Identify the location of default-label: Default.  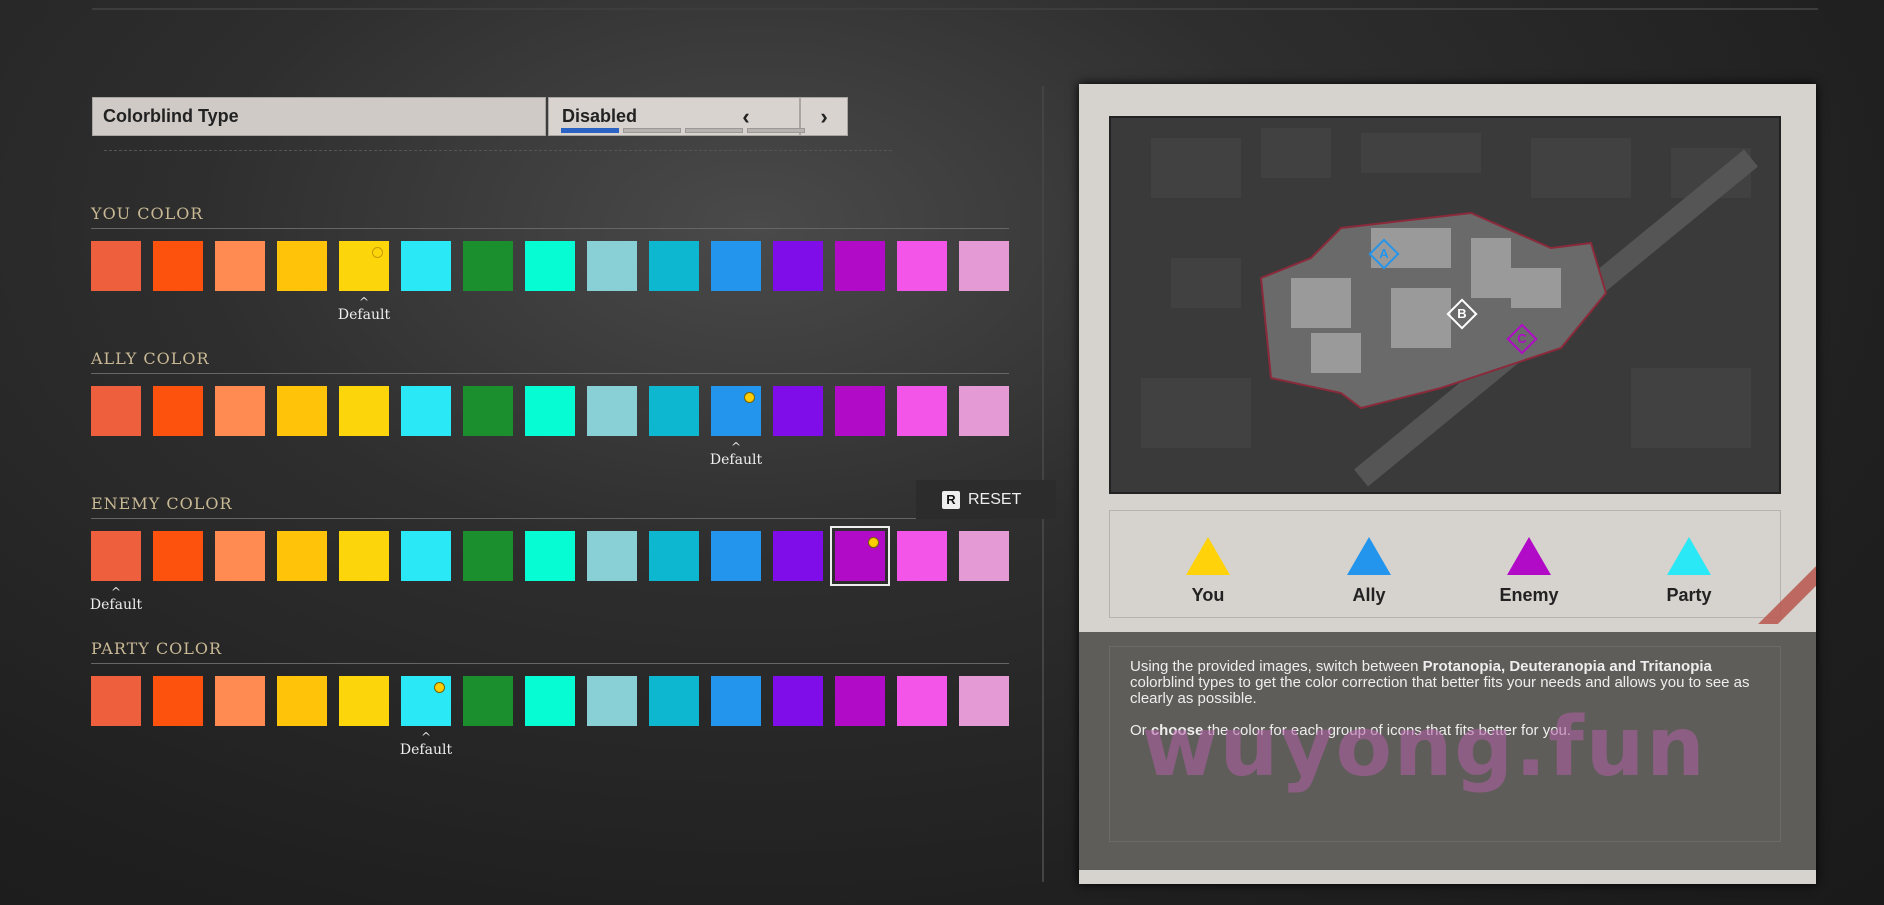
(116, 605).